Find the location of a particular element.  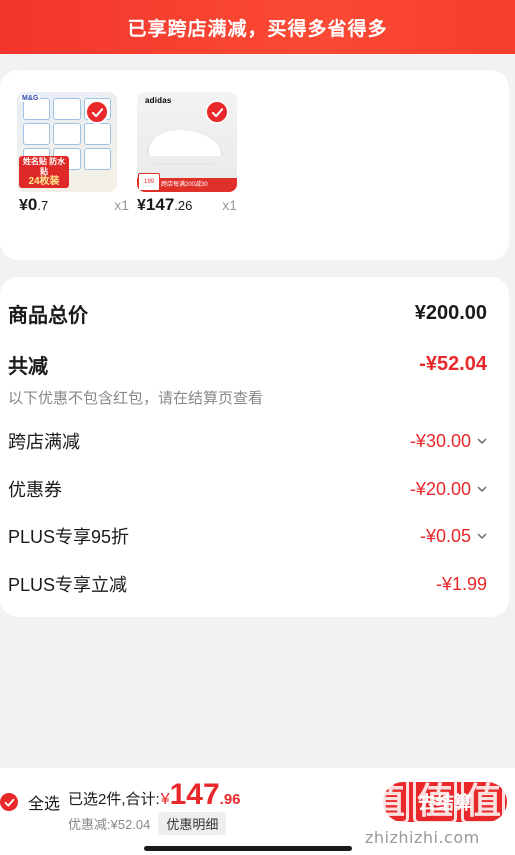

discount-row-plus-95: PLUS专享95折 -¥0.05 is located at coordinates (247, 536).